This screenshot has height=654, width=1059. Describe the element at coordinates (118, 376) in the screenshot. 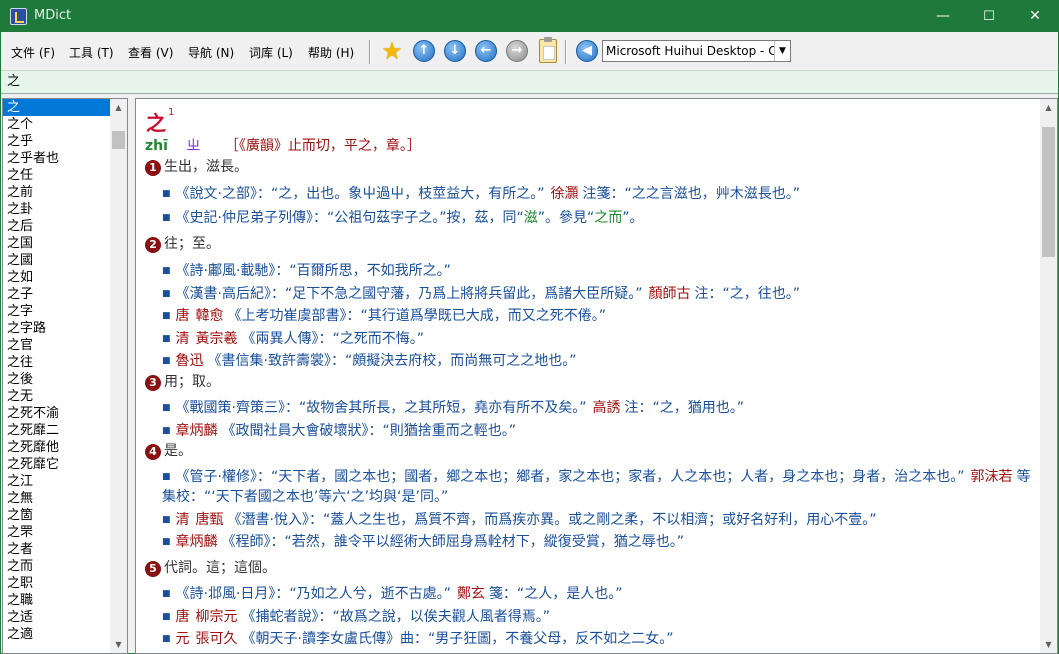

I see `word-list-scrollbar: ▲ ▼` at that location.